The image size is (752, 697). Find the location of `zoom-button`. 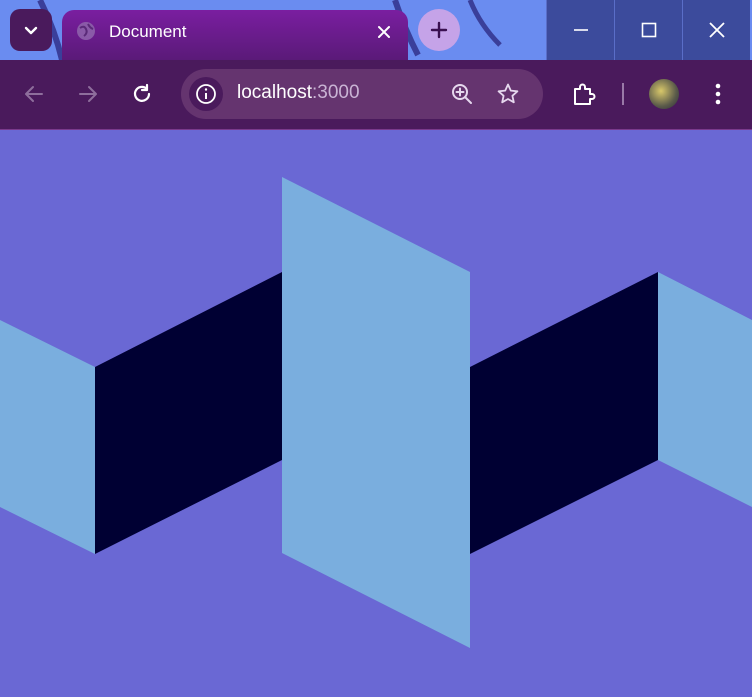

zoom-button is located at coordinates (462, 94).